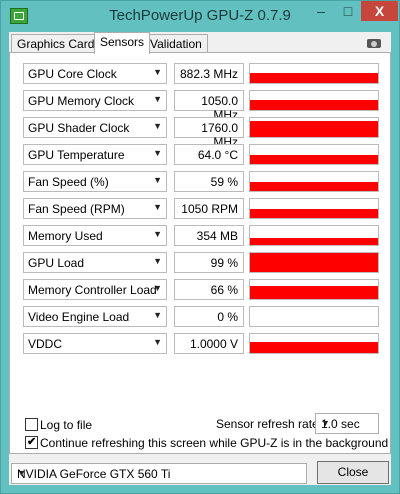  I want to click on sensor-name-select: GPU Temperature ▼, so click(95, 154).